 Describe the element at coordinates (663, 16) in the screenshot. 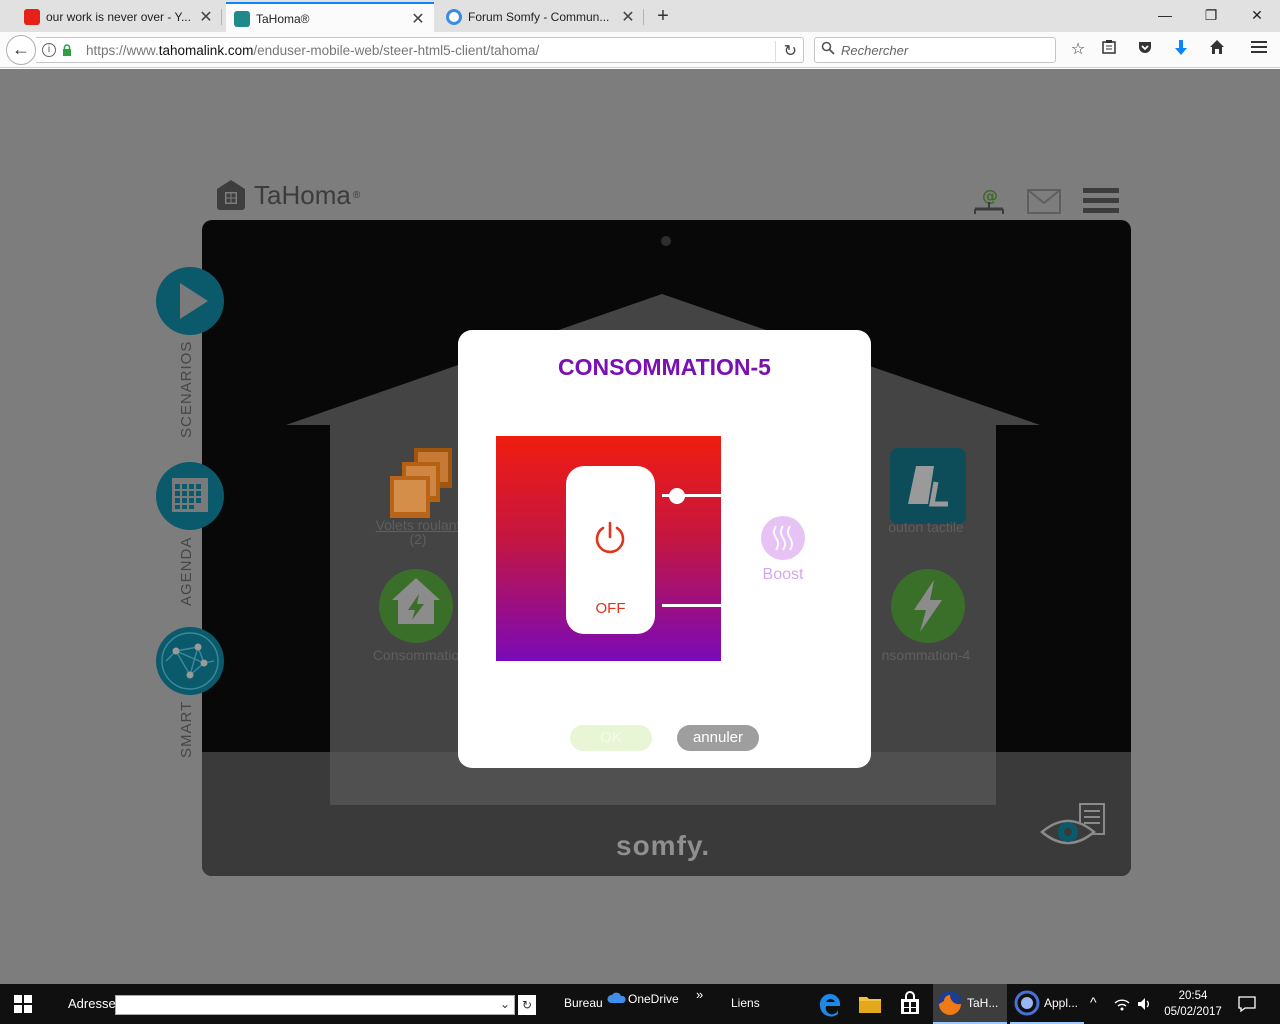

I see `new-tab-button: +` at that location.